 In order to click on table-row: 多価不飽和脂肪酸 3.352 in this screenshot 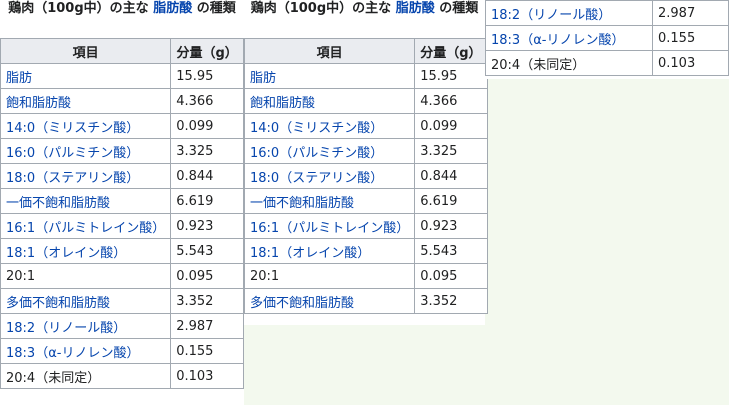, I will do `click(122, 301)`.